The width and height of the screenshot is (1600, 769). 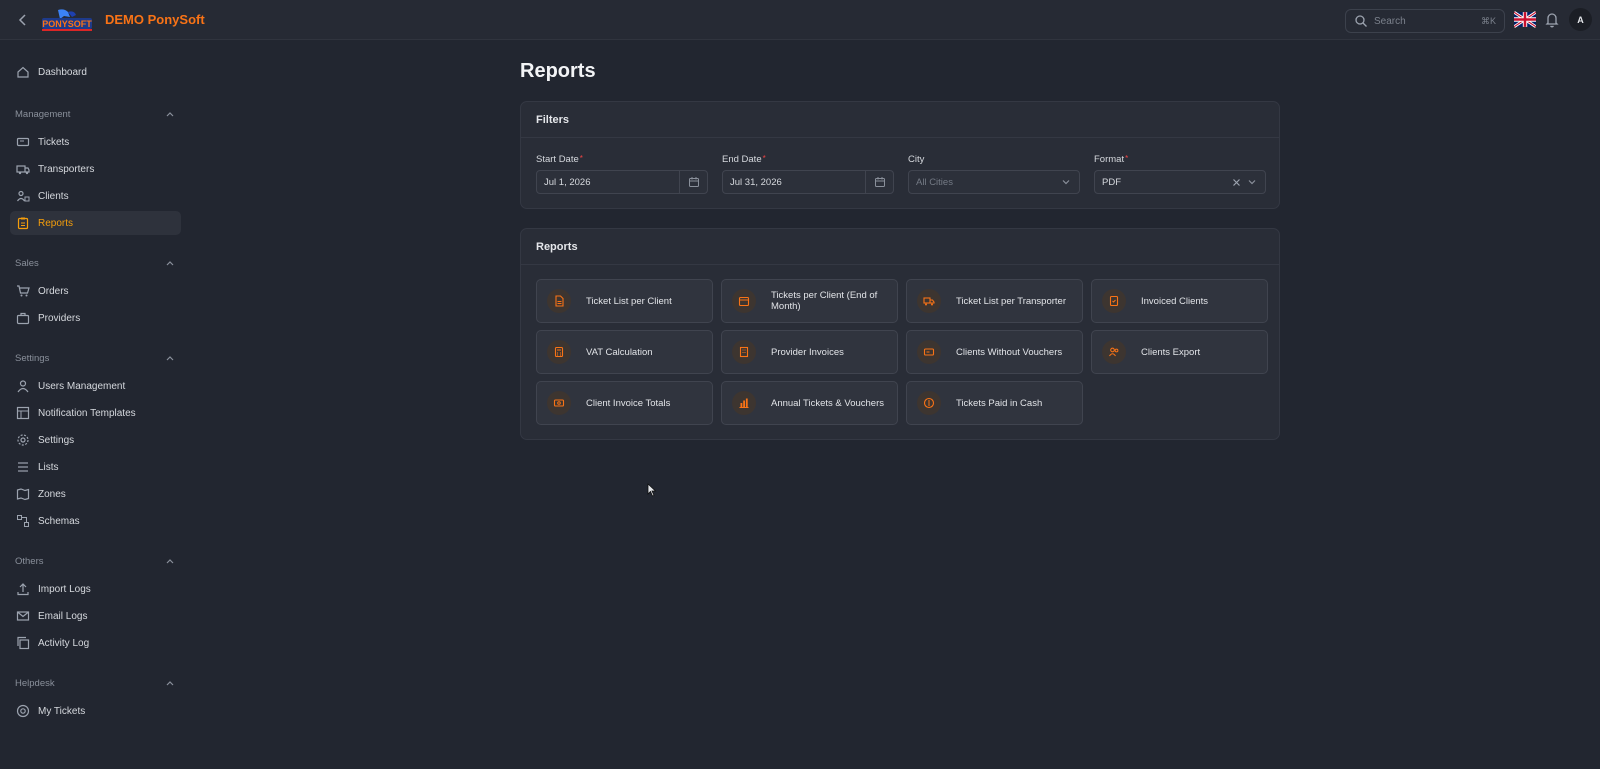 What do you see at coordinates (994, 182) in the screenshot?
I see `city-select: All Cities` at bounding box center [994, 182].